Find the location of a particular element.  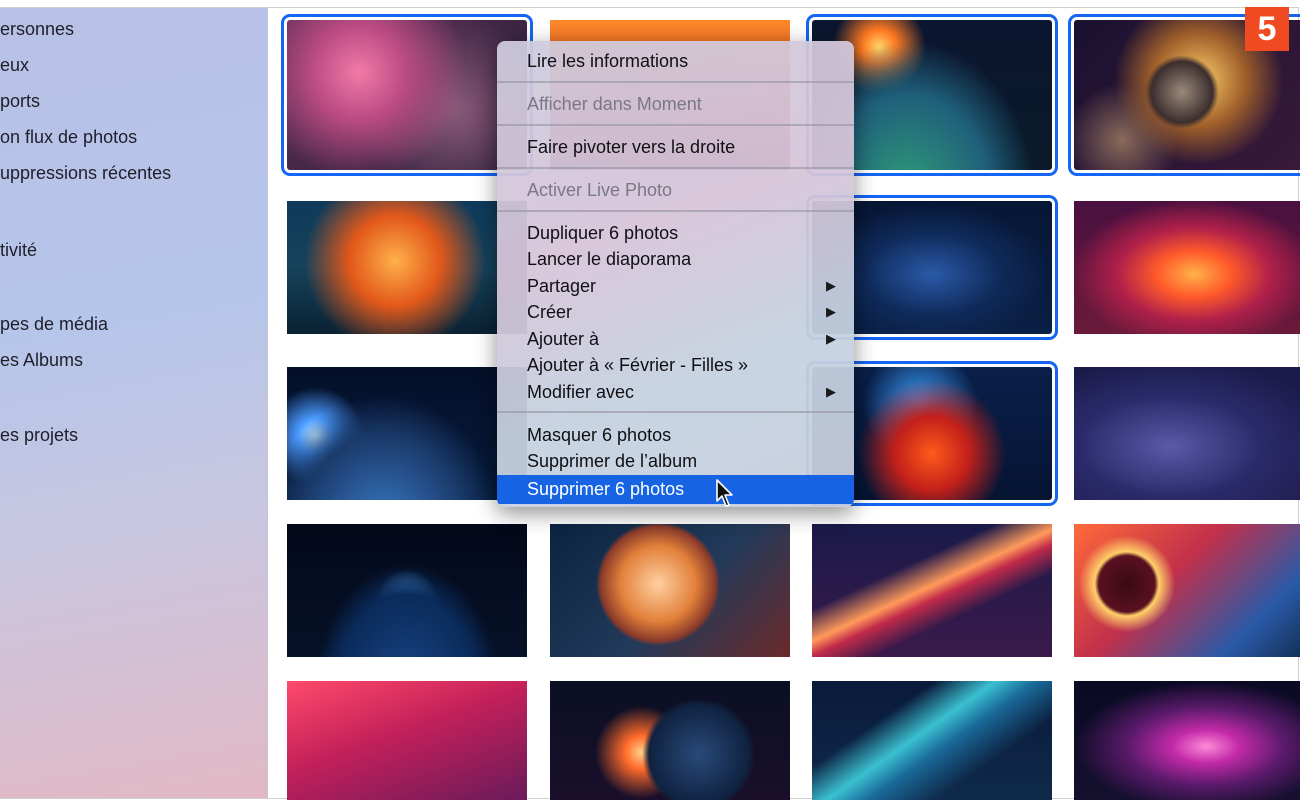

sidebar-item-imports: ports is located at coordinates (20, 101).